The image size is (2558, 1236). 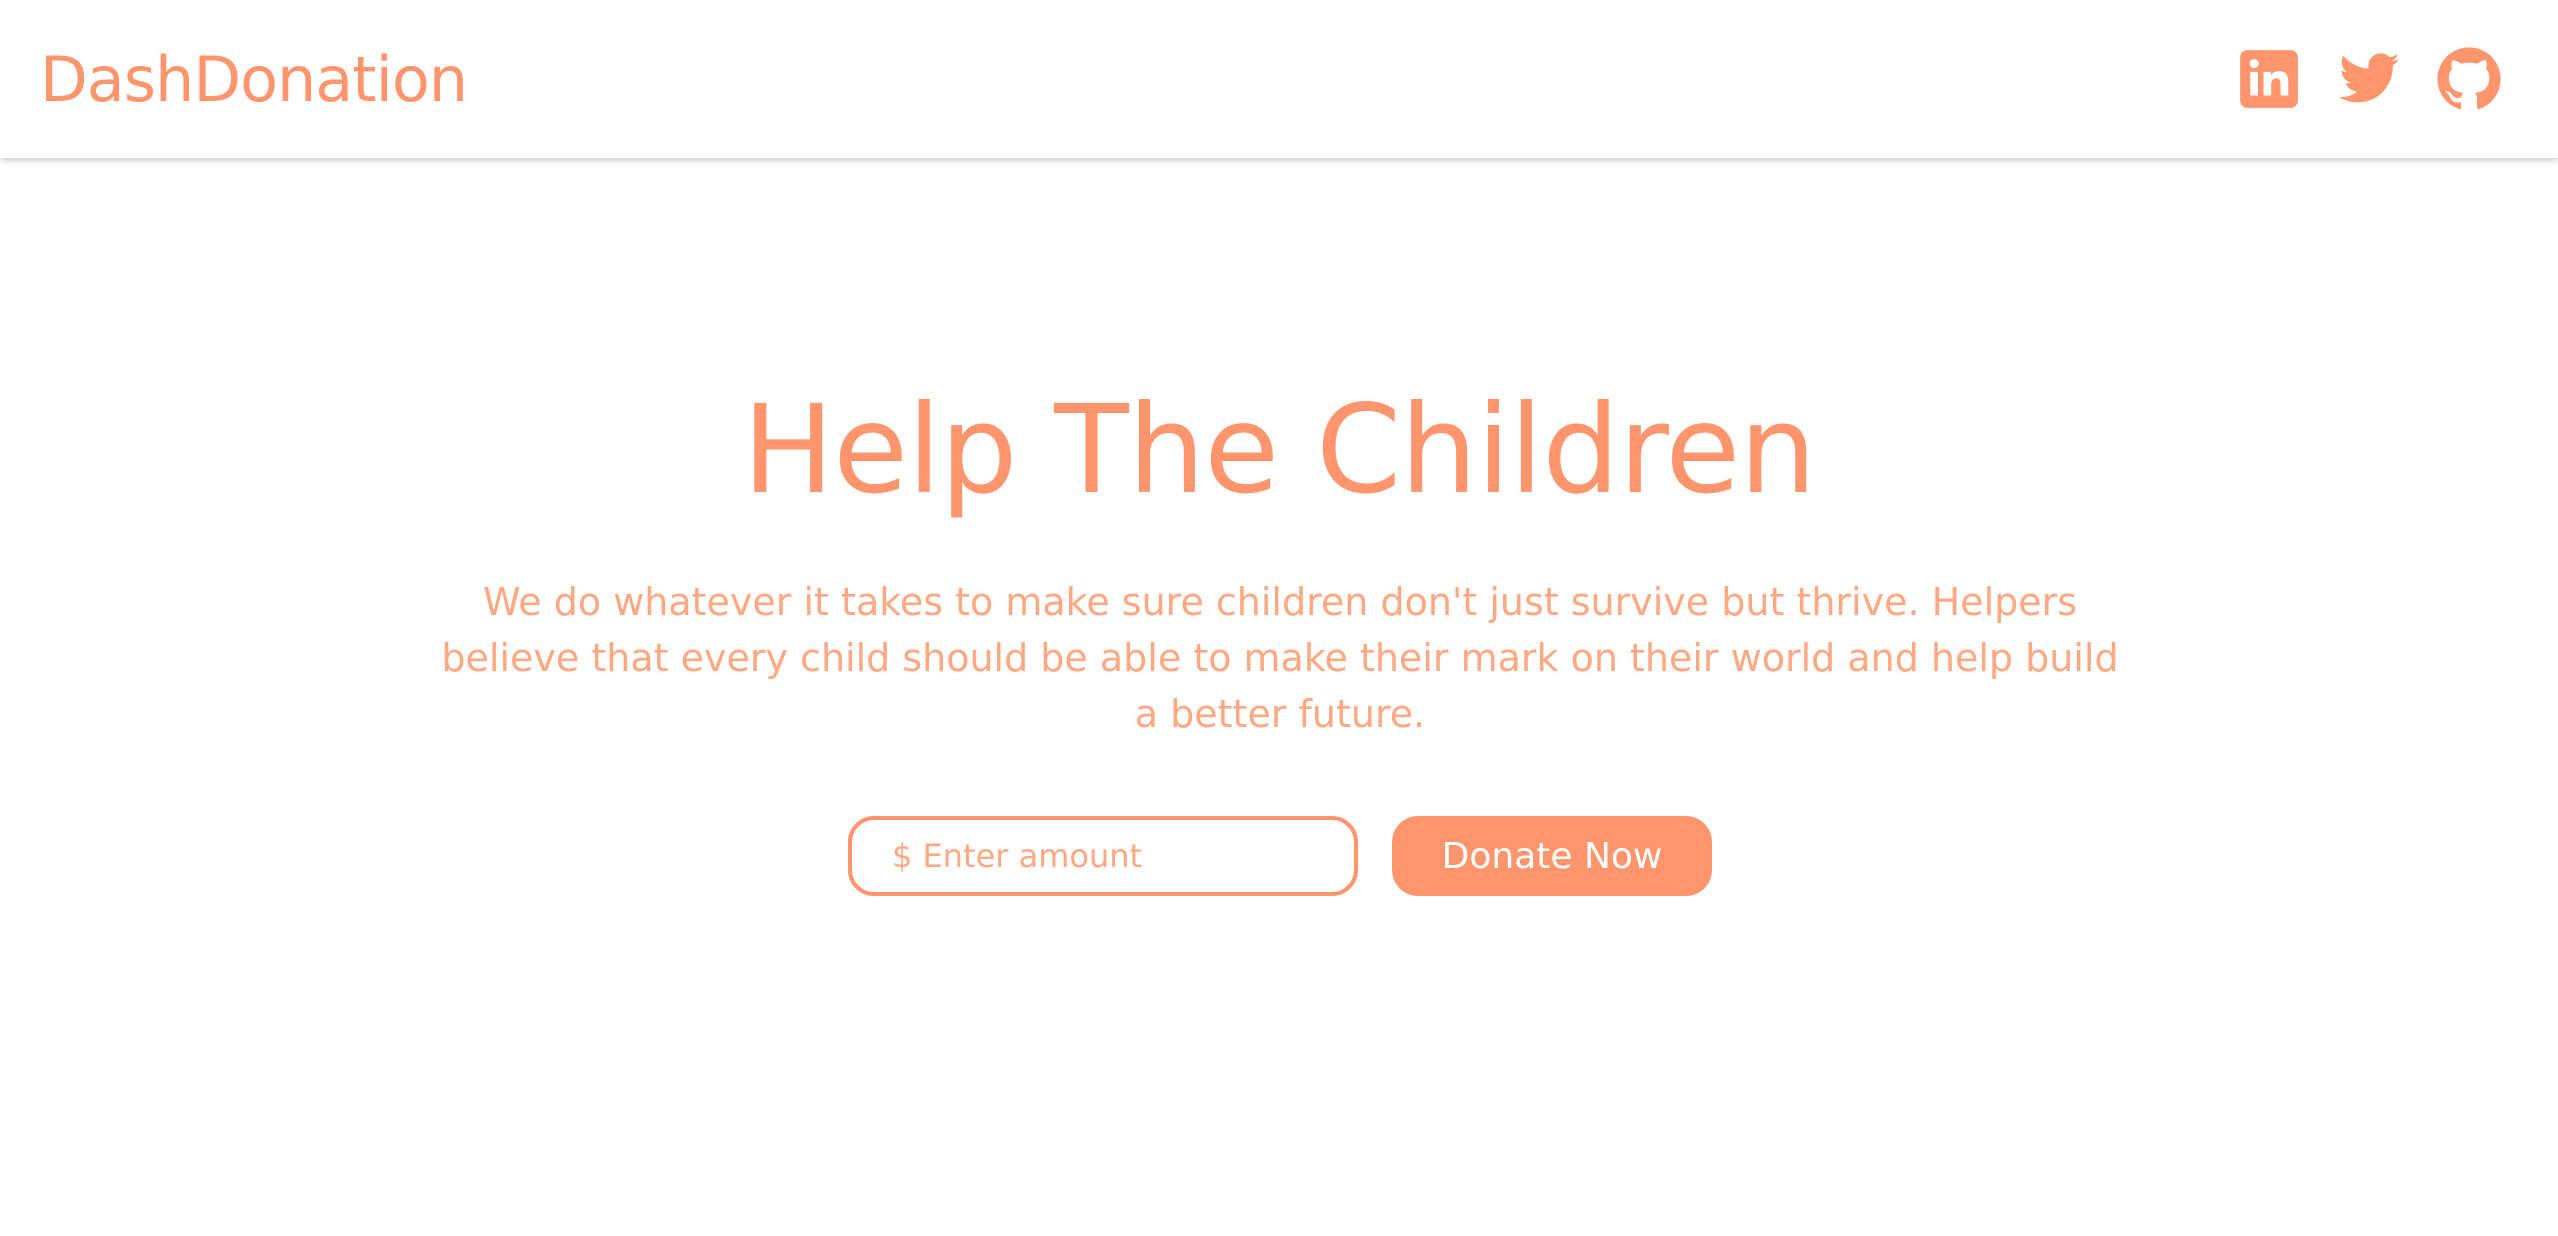 What do you see at coordinates (1279, 450) in the screenshot?
I see `hero-title: Help The Children` at bounding box center [1279, 450].